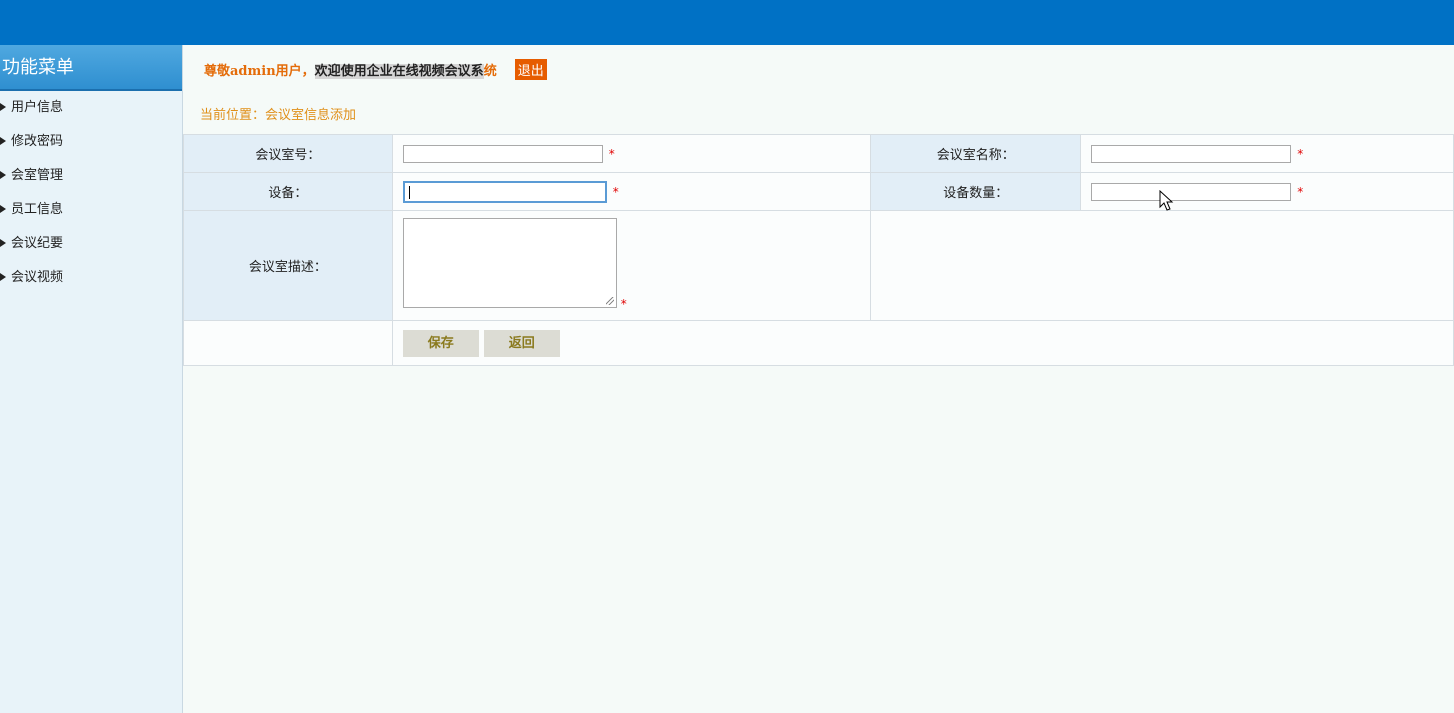  What do you see at coordinates (37, 141) in the screenshot?
I see `sidebar-item-label: 修改密码` at bounding box center [37, 141].